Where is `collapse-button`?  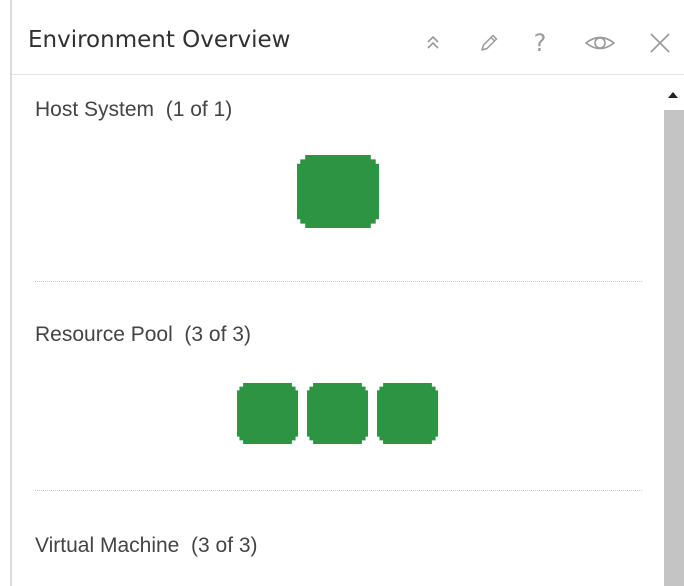 collapse-button is located at coordinates (433, 43).